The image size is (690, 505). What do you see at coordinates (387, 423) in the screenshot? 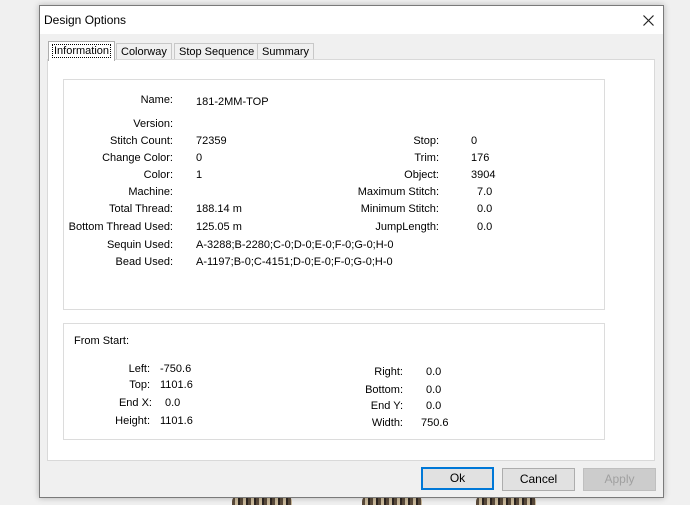
I see `width-label: Width:` at bounding box center [387, 423].